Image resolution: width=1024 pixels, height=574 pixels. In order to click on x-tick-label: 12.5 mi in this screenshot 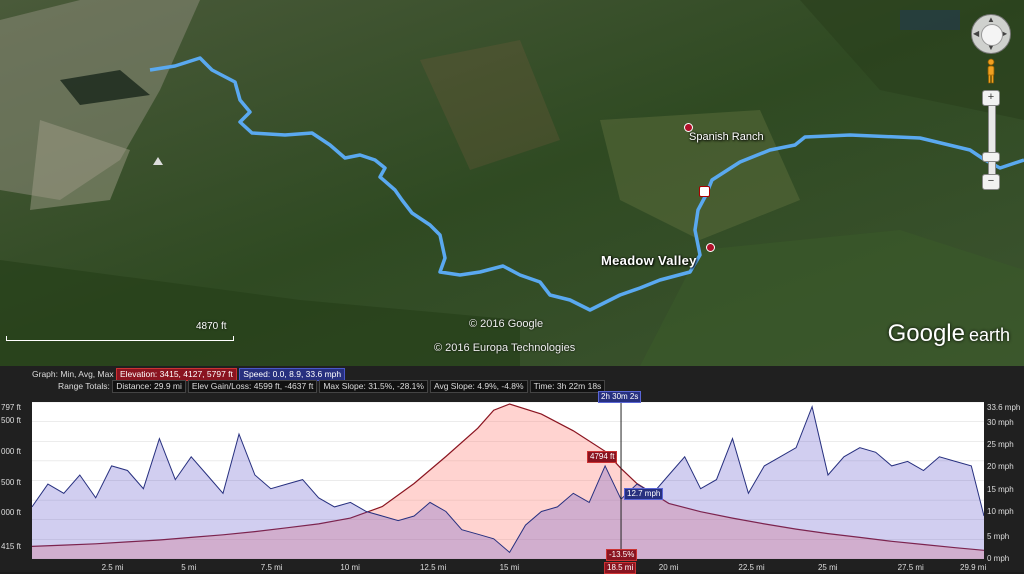, I will do `click(433, 567)`.